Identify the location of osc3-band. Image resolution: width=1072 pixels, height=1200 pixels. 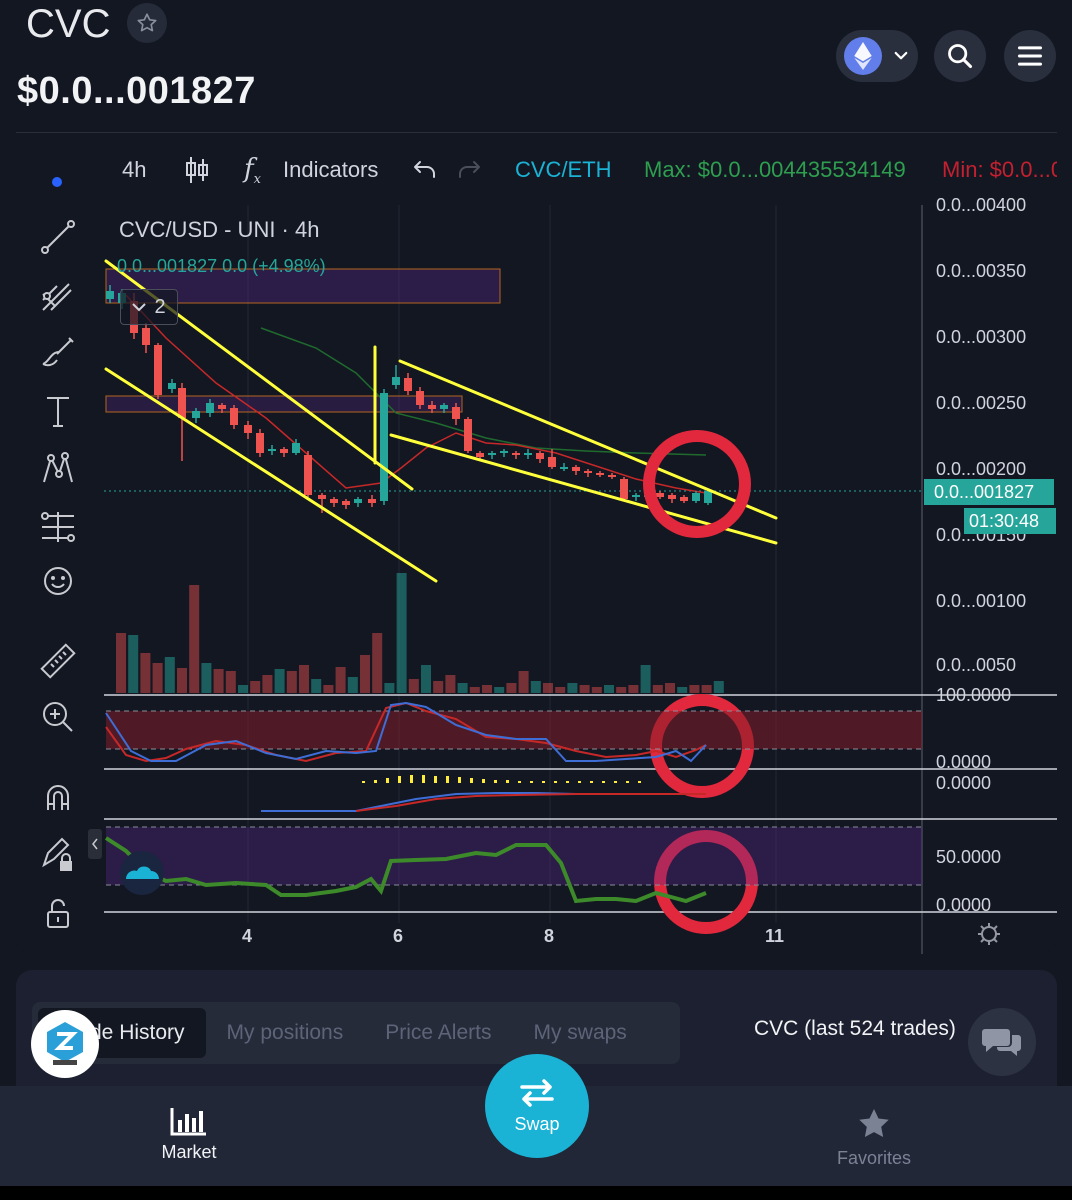
(514, 856).